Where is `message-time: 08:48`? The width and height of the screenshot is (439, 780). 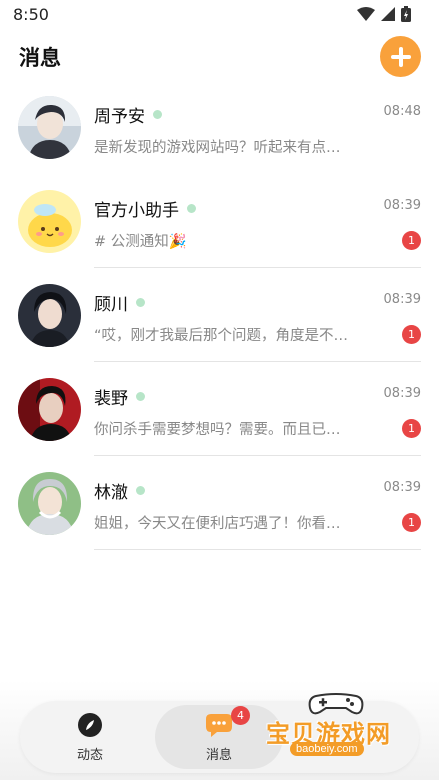
message-time: 08:48 is located at coordinates (402, 111).